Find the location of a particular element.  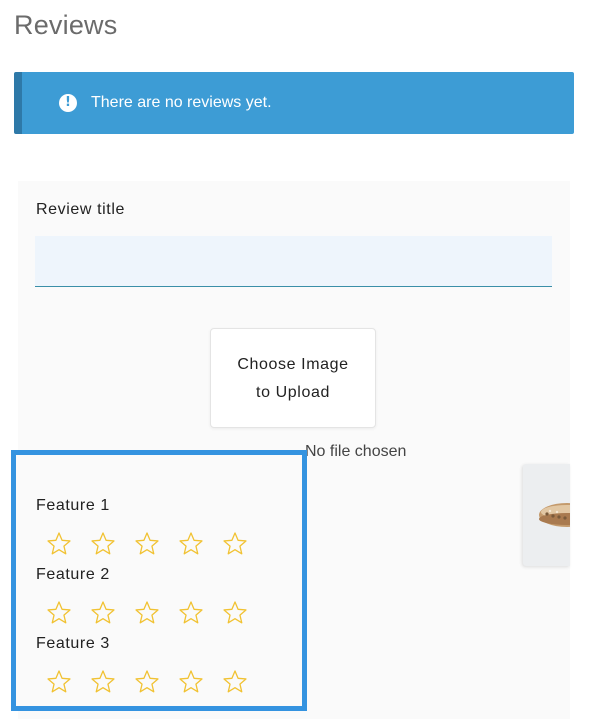

feature-3-label: Feature 3 is located at coordinates (73, 643).